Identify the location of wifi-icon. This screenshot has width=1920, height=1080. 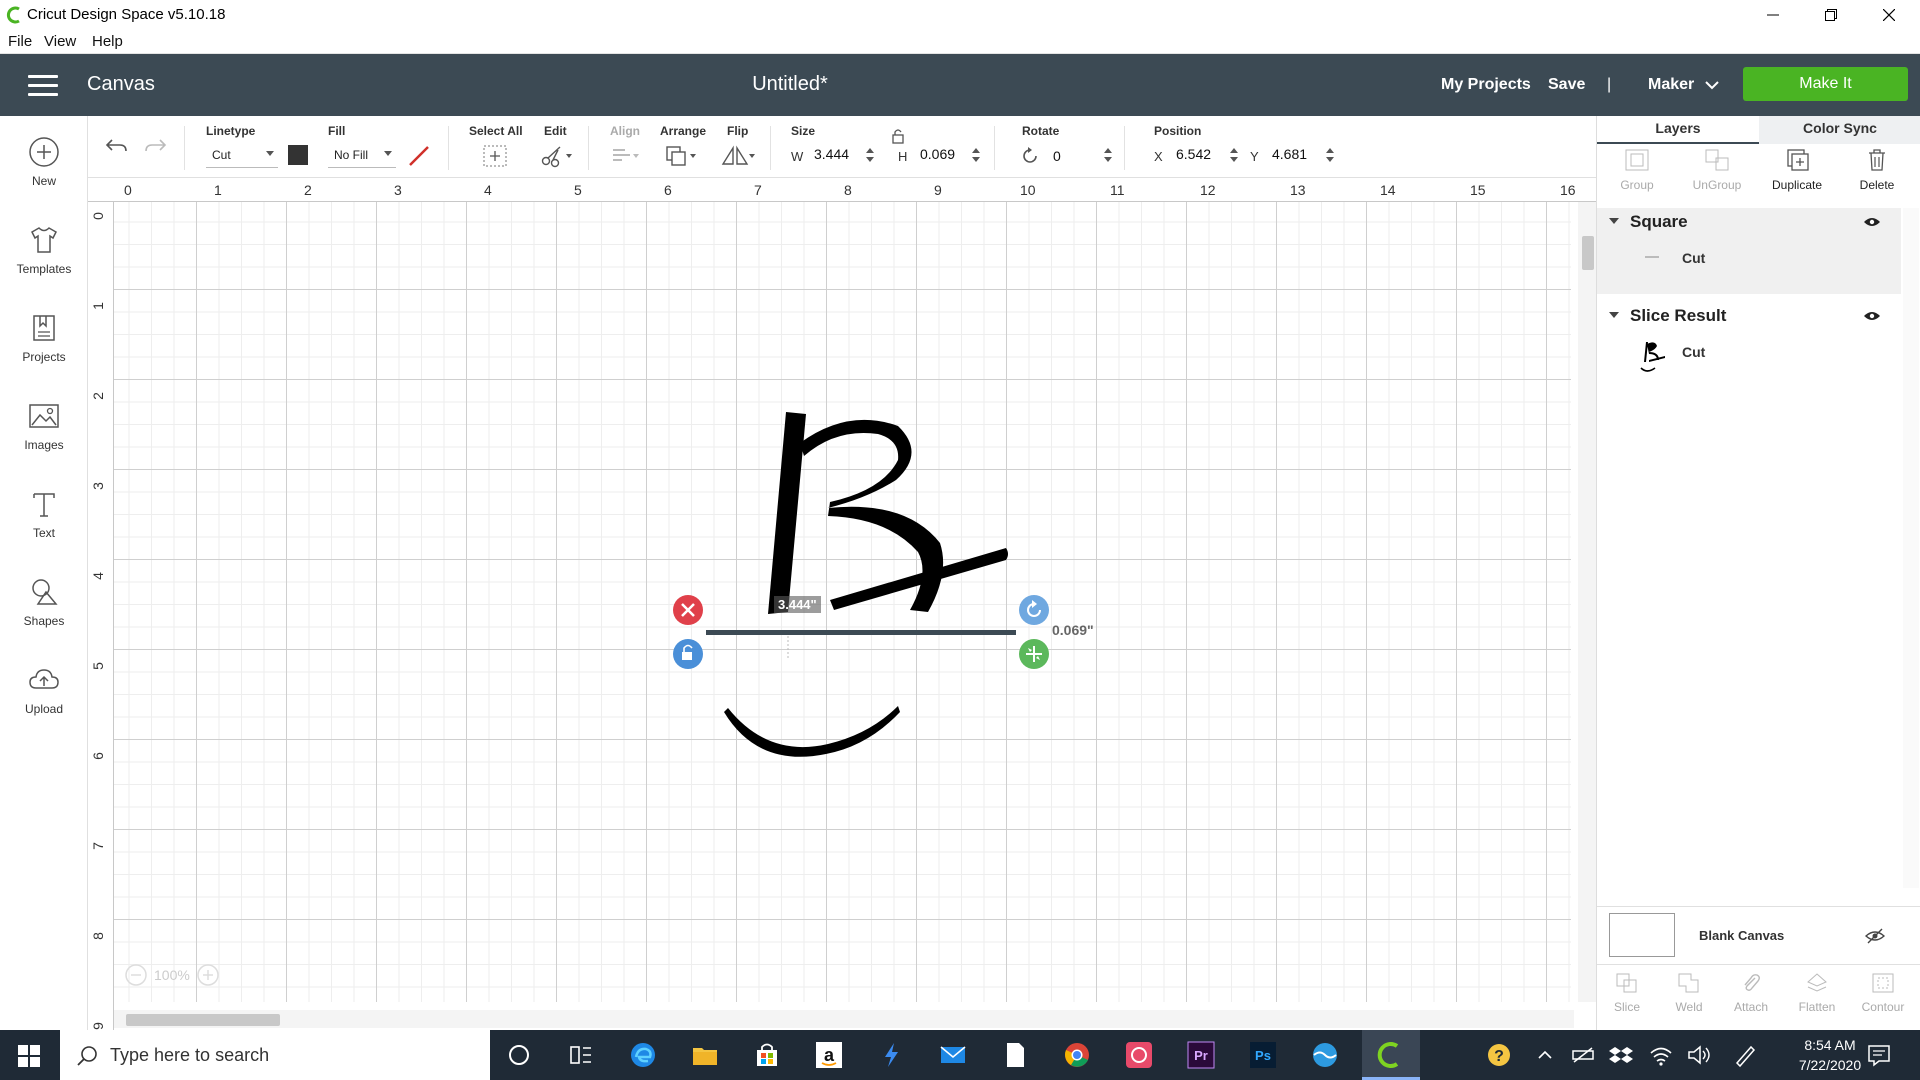
(1661, 1055).